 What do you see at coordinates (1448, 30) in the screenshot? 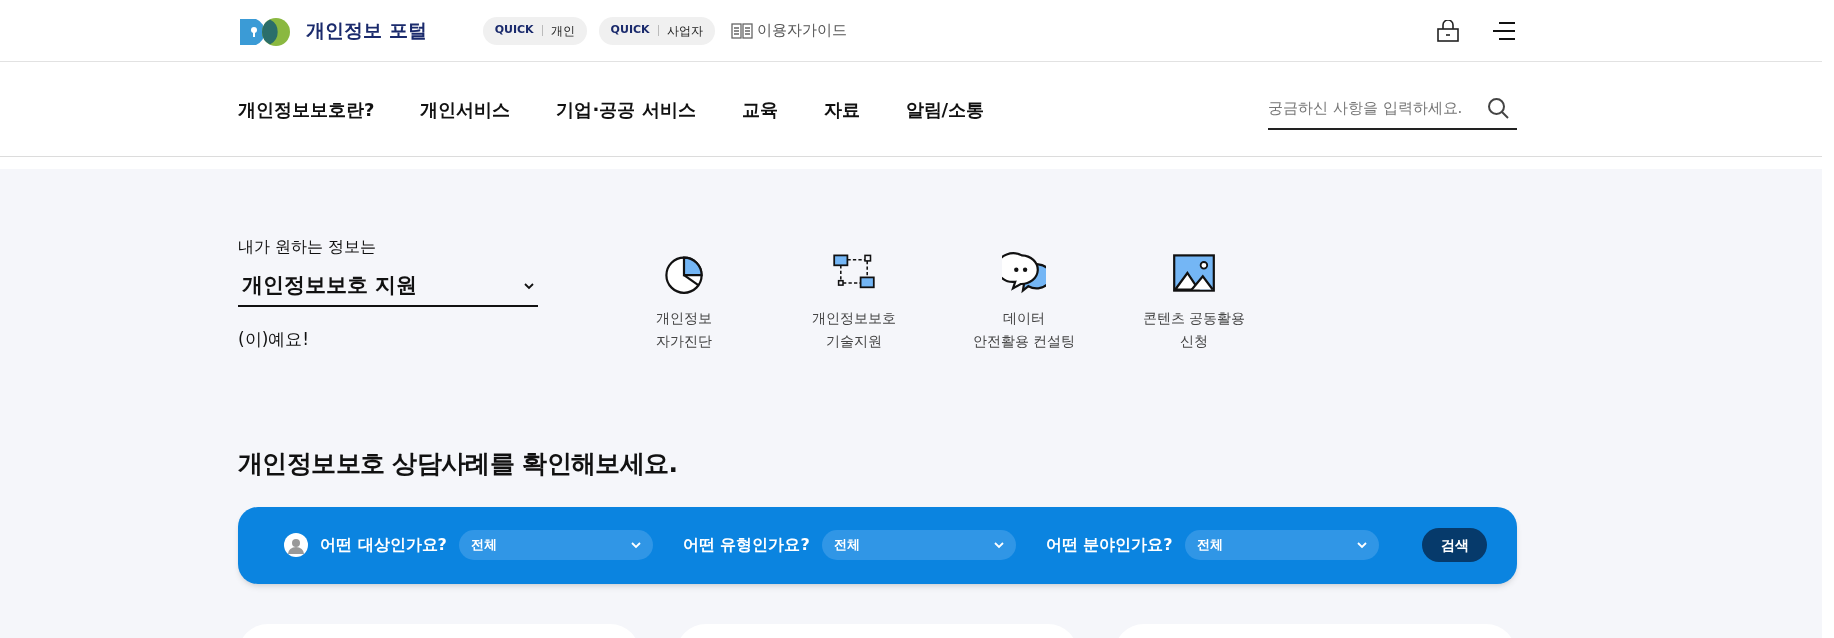
I see `lock-icon` at bounding box center [1448, 30].